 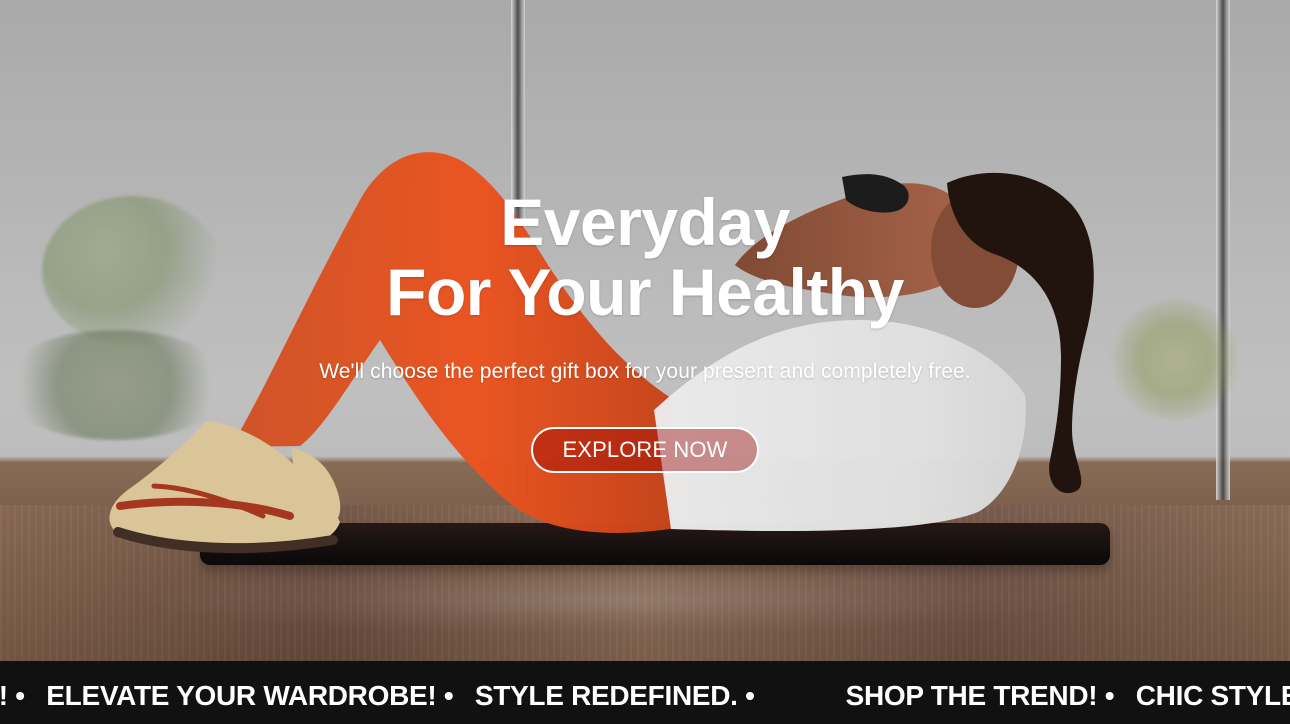 I want to click on explore-now-button: EXPLORE NOW, so click(x=645, y=450).